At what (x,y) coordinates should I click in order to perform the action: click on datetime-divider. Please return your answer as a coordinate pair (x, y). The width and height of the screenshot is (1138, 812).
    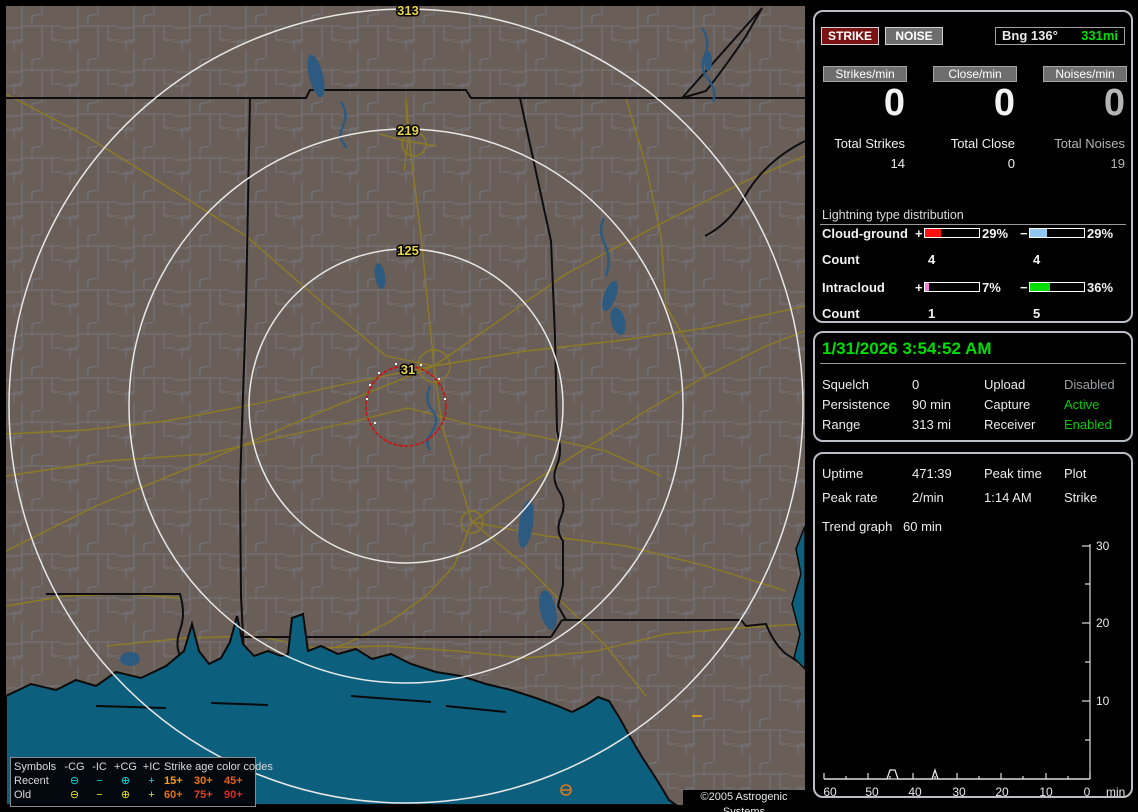
    Looking at the image, I should click on (973, 363).